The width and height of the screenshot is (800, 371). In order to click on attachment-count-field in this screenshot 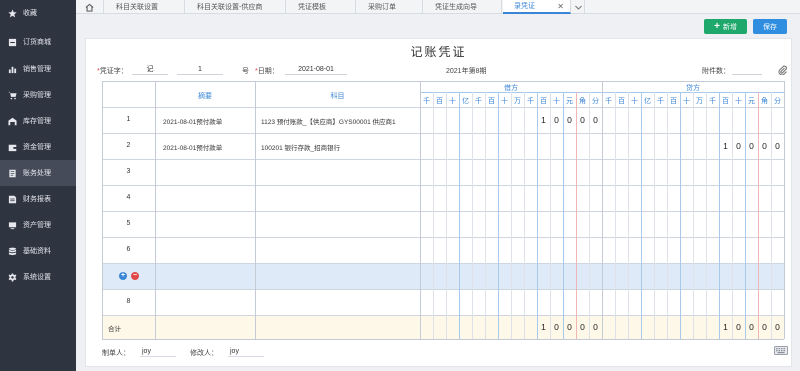, I will do `click(747, 69)`.